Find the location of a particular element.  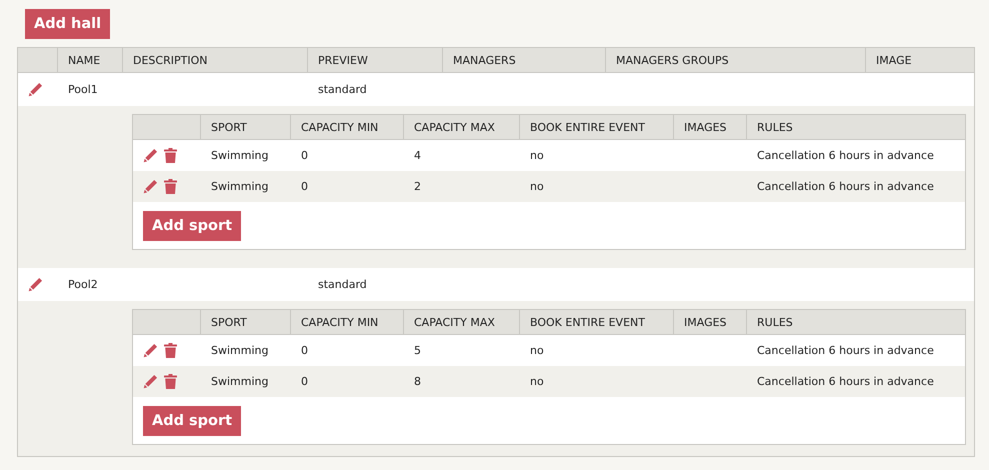

capacity-max-cell: 8 is located at coordinates (417, 381).